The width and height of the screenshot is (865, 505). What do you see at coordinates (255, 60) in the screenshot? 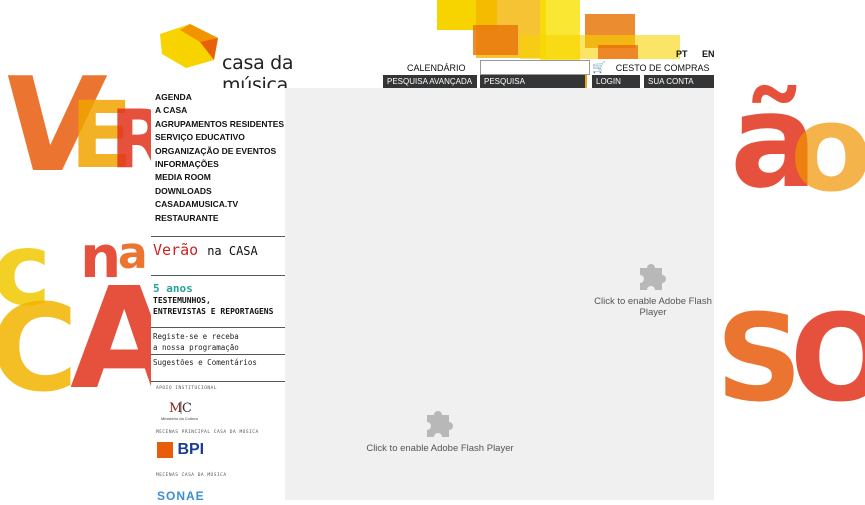
I see `site-logo: casa da música` at bounding box center [255, 60].